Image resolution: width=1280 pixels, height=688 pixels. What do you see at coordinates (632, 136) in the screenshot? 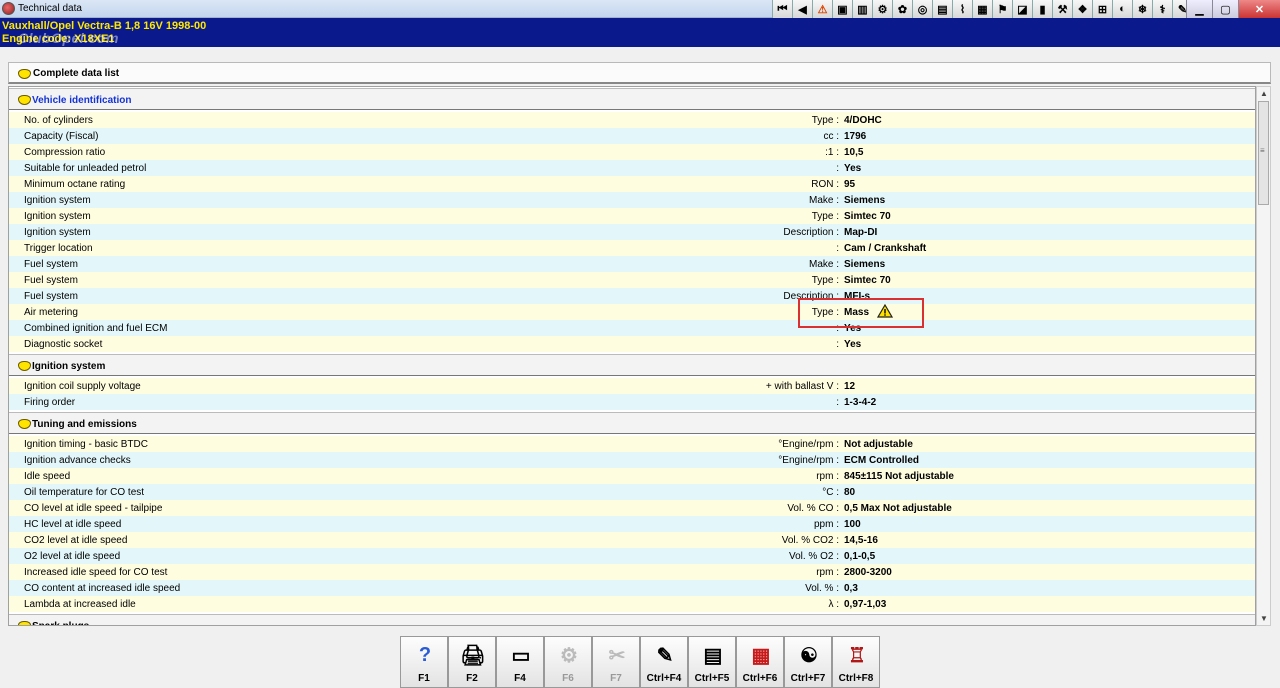
I see `data-row: Capacity (Fiscal) cc : 1796` at bounding box center [632, 136].